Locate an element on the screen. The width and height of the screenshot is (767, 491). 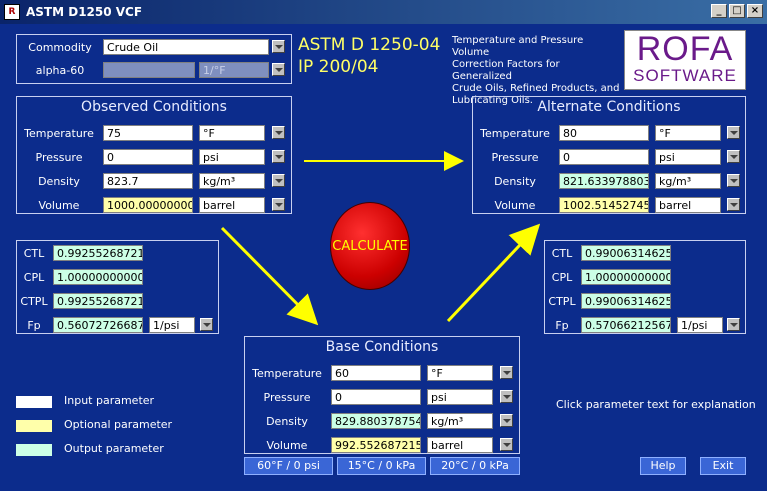
left-fp-output: 0.560727266871 is located at coordinates (98, 325).